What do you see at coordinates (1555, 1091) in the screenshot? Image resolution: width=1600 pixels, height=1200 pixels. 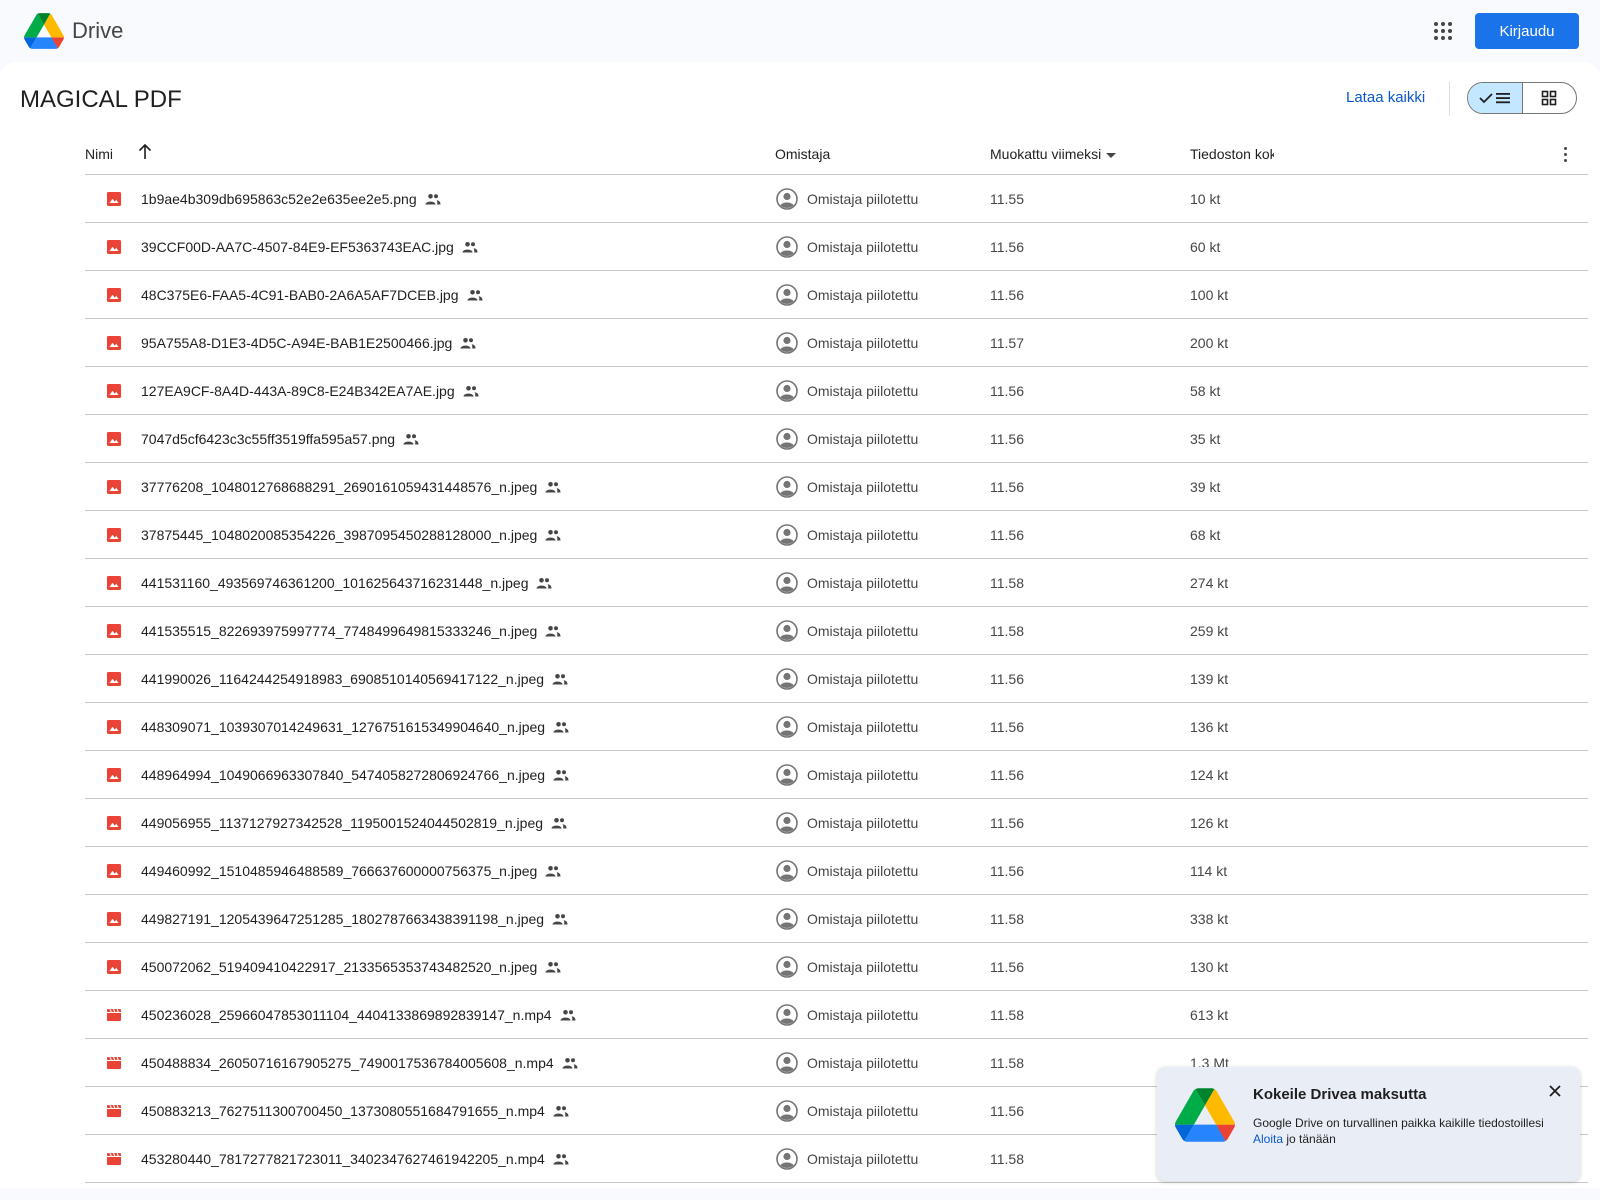 I see `close-icon` at bounding box center [1555, 1091].